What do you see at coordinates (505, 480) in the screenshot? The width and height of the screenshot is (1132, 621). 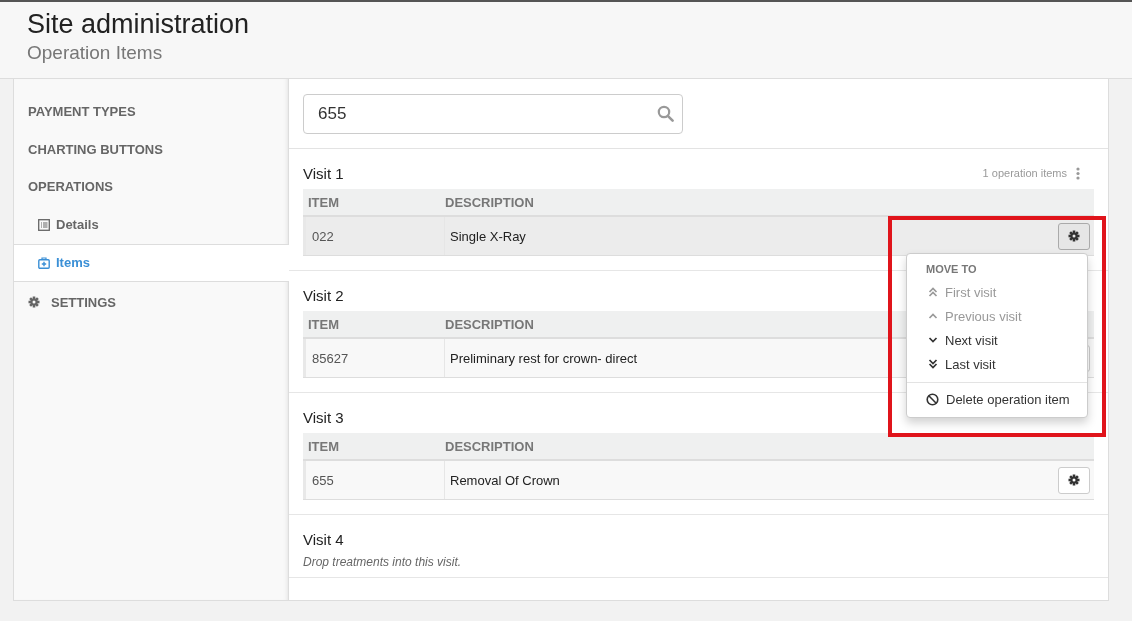 I see `table-cell: Removal Of Crown` at bounding box center [505, 480].